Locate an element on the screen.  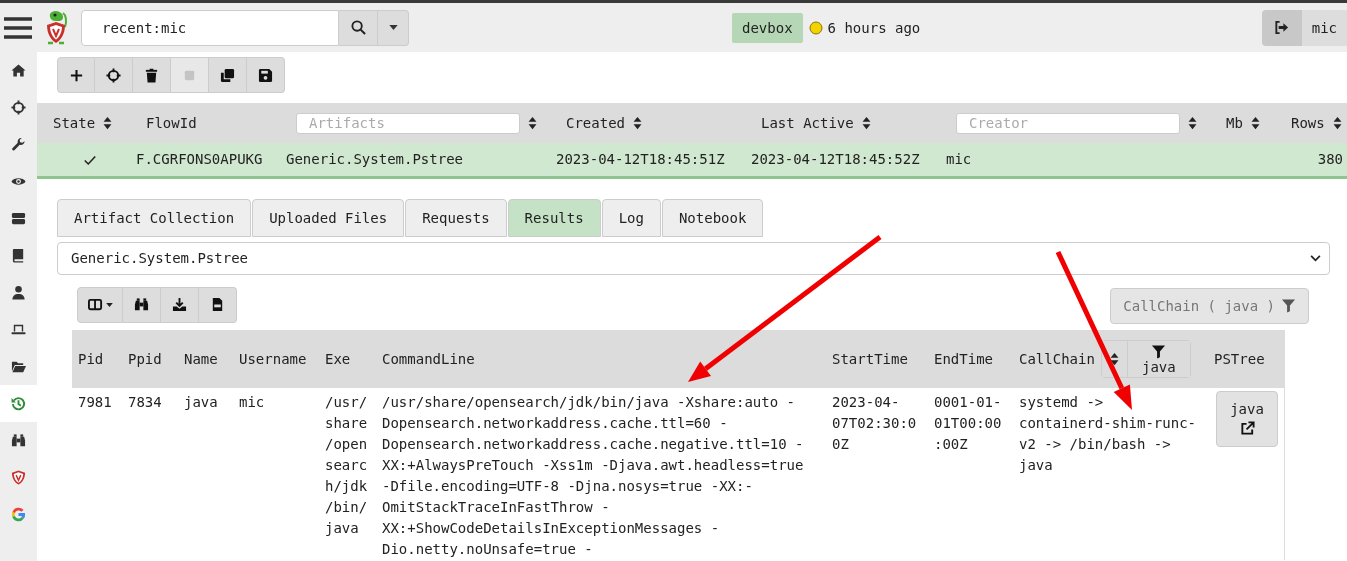
table-cell-text: /usr/share/opensearch/jdk/bin/java -Xshare:auto -Dopensearch.networkaddress.cache.ttl=60 -Dopensearch.networkaddress.cache.negative.ttl=10 -XX:+AlwaysPreTouch -Xss1m -Djava.awt.headless=true -Dfile.encoding=UTF-8 -Djna.nosys=true -XX:-OmitStackTraceInFastThrow -XX:+ShowCodeDetailsInExceptionMessages -Dio.netty.noUnsafe=true - is located at coordinates (593, 475).